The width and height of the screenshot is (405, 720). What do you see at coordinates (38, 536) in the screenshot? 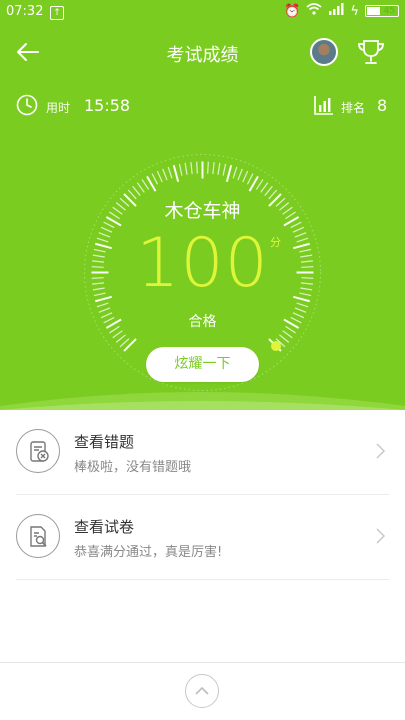
I see `review-paper-icon` at bounding box center [38, 536].